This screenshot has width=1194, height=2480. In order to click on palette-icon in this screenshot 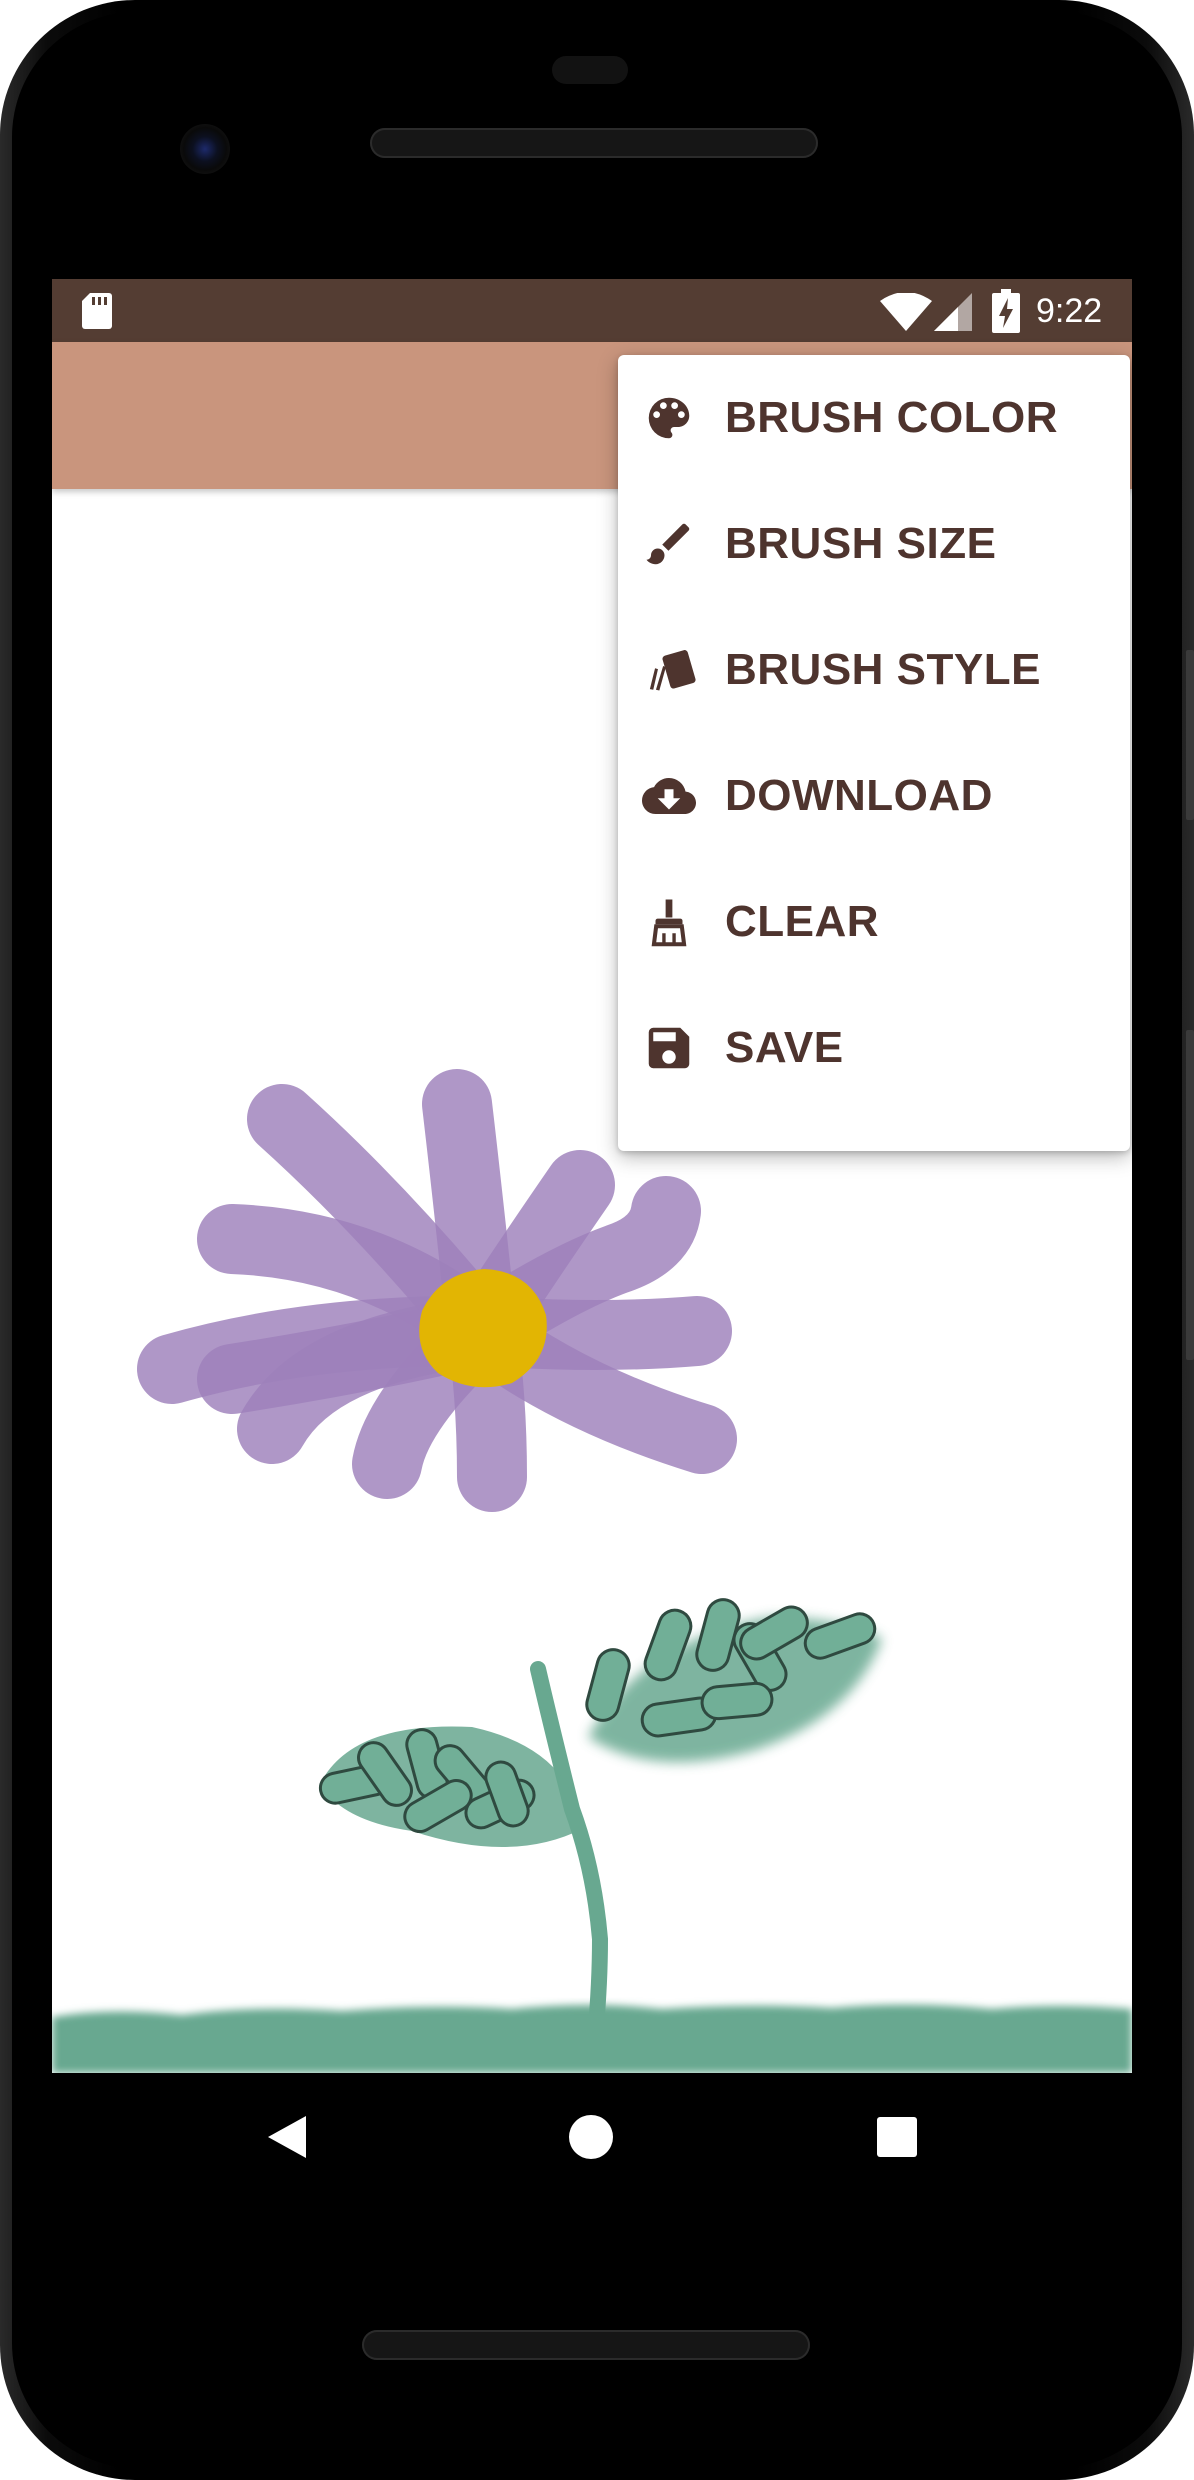, I will do `click(669, 418)`.